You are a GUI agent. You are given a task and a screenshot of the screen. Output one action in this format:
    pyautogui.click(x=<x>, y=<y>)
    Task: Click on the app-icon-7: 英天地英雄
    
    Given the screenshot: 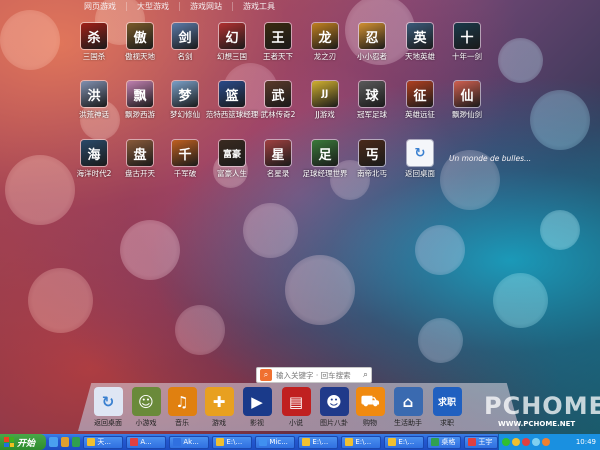 What is the action you would take?
    pyautogui.click(x=420, y=47)
    